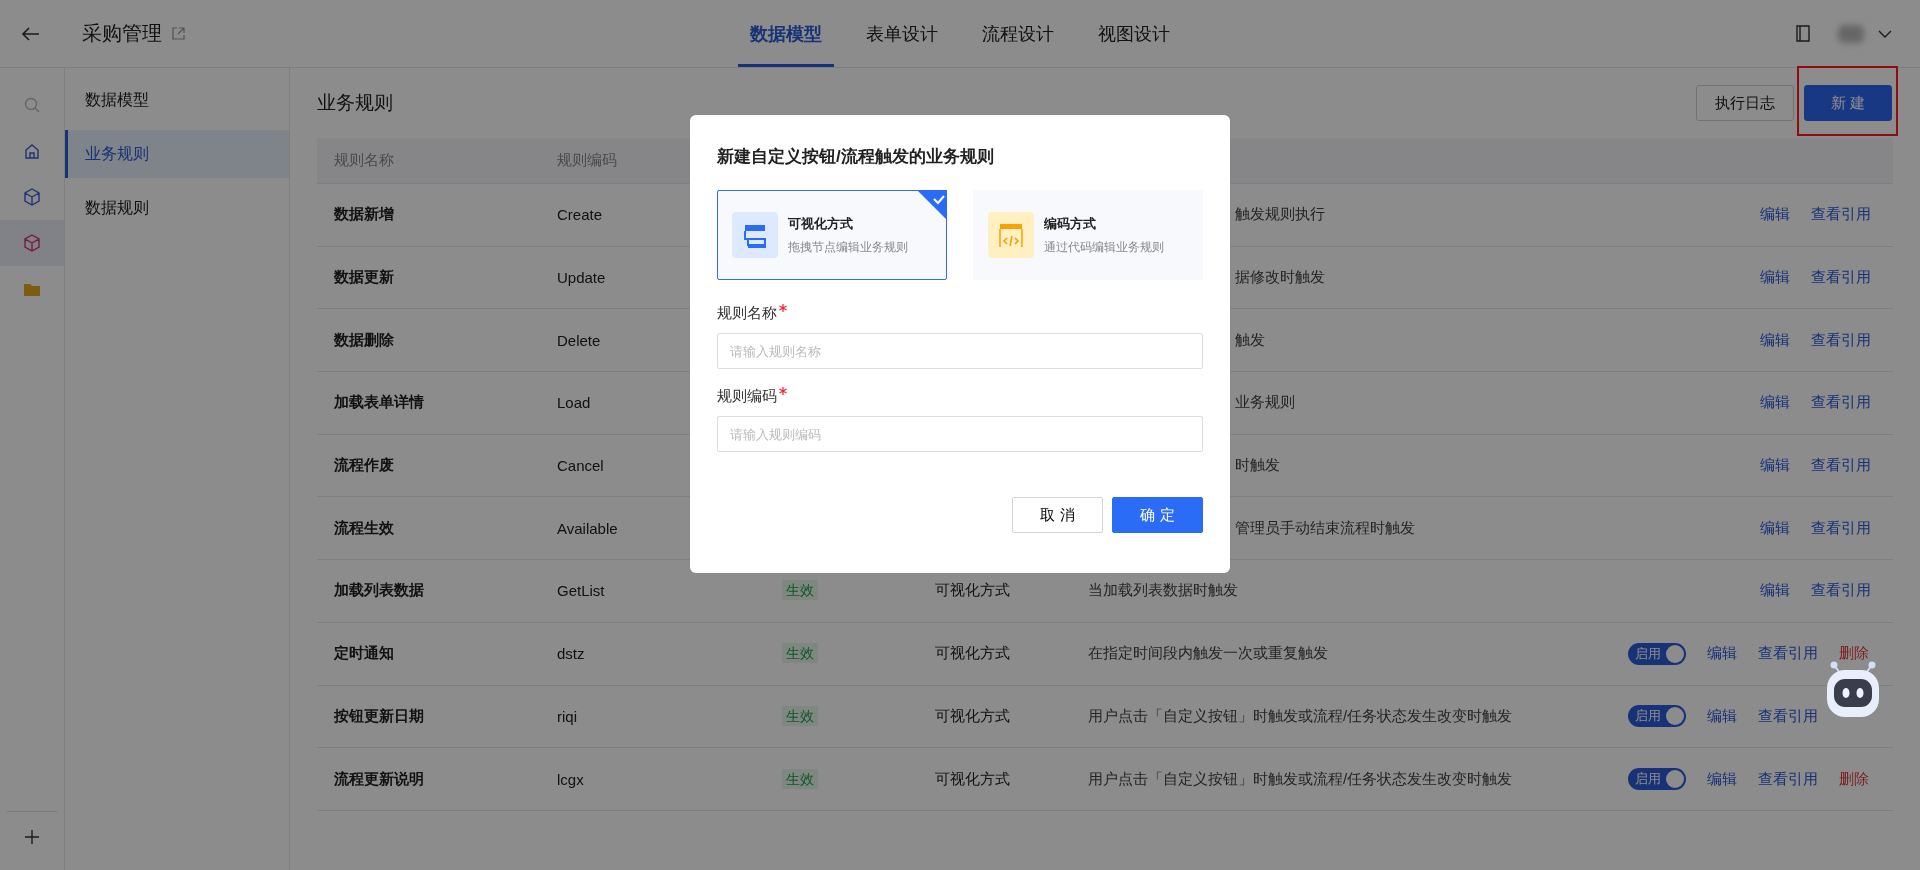  What do you see at coordinates (178, 33) in the screenshot?
I see `external-link-icon` at bounding box center [178, 33].